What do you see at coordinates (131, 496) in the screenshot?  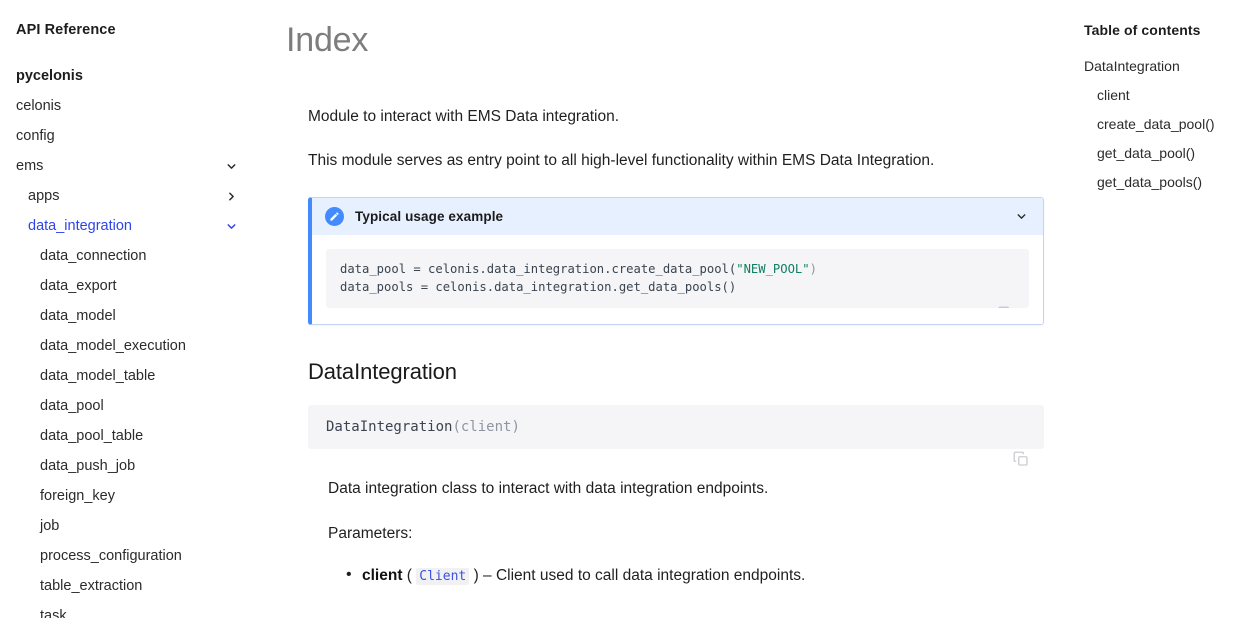 I see `sidebar-item-foreign-key: foreign_key` at bounding box center [131, 496].